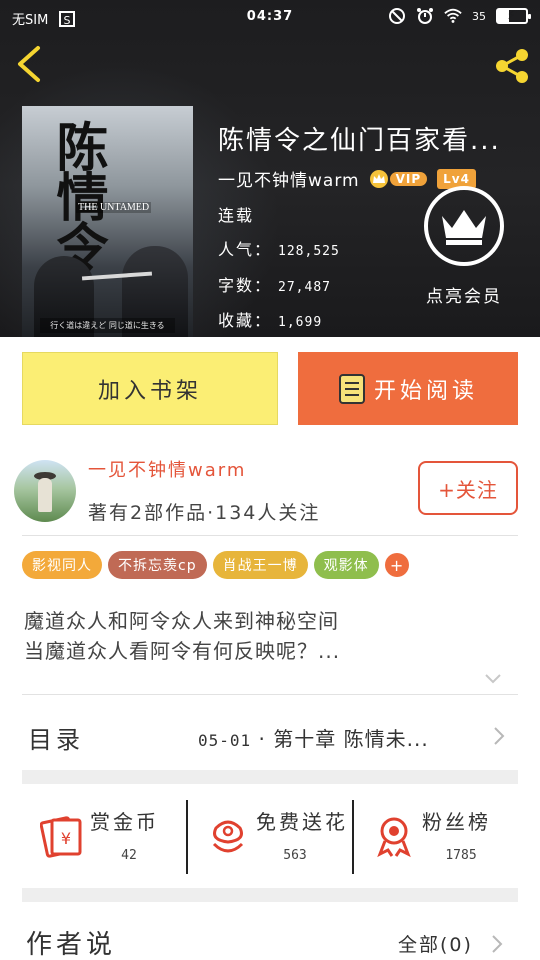  Describe the element at coordinates (435, 837) in the screenshot. I see `fan-ranking-button: 粉丝榜 1785` at that location.